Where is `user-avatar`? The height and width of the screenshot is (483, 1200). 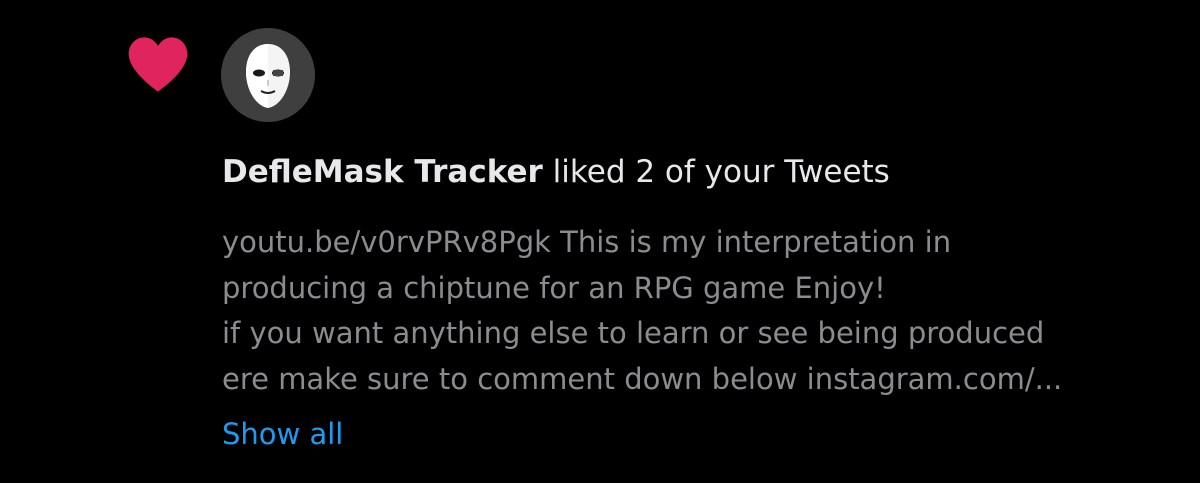 user-avatar is located at coordinates (268, 75).